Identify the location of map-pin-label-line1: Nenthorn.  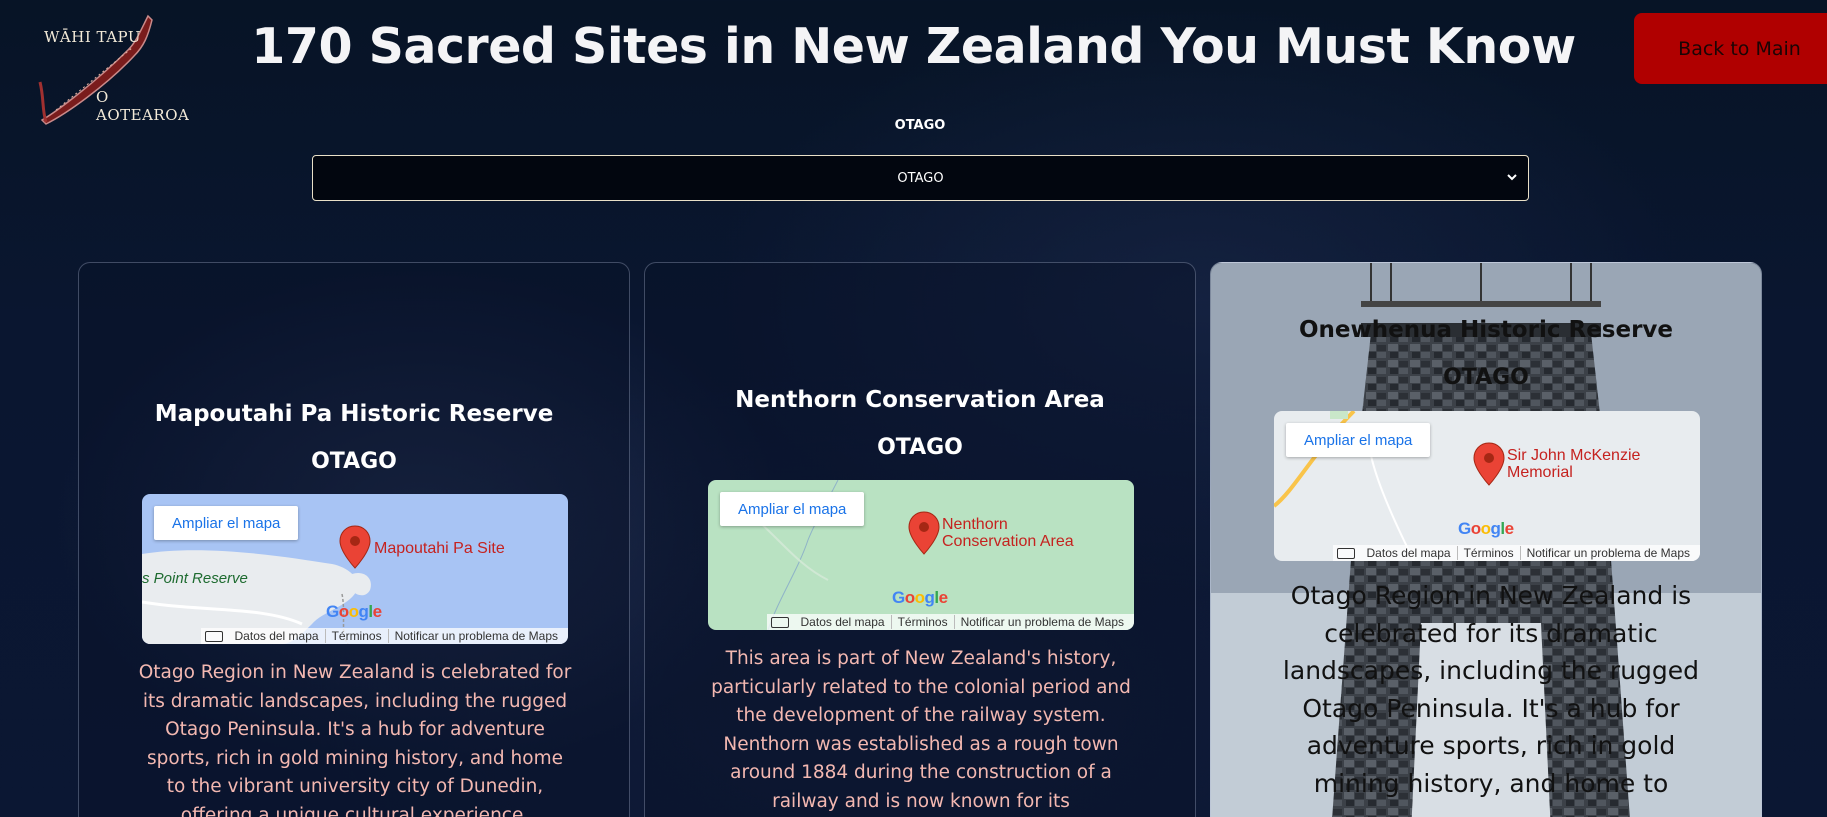
(975, 524).